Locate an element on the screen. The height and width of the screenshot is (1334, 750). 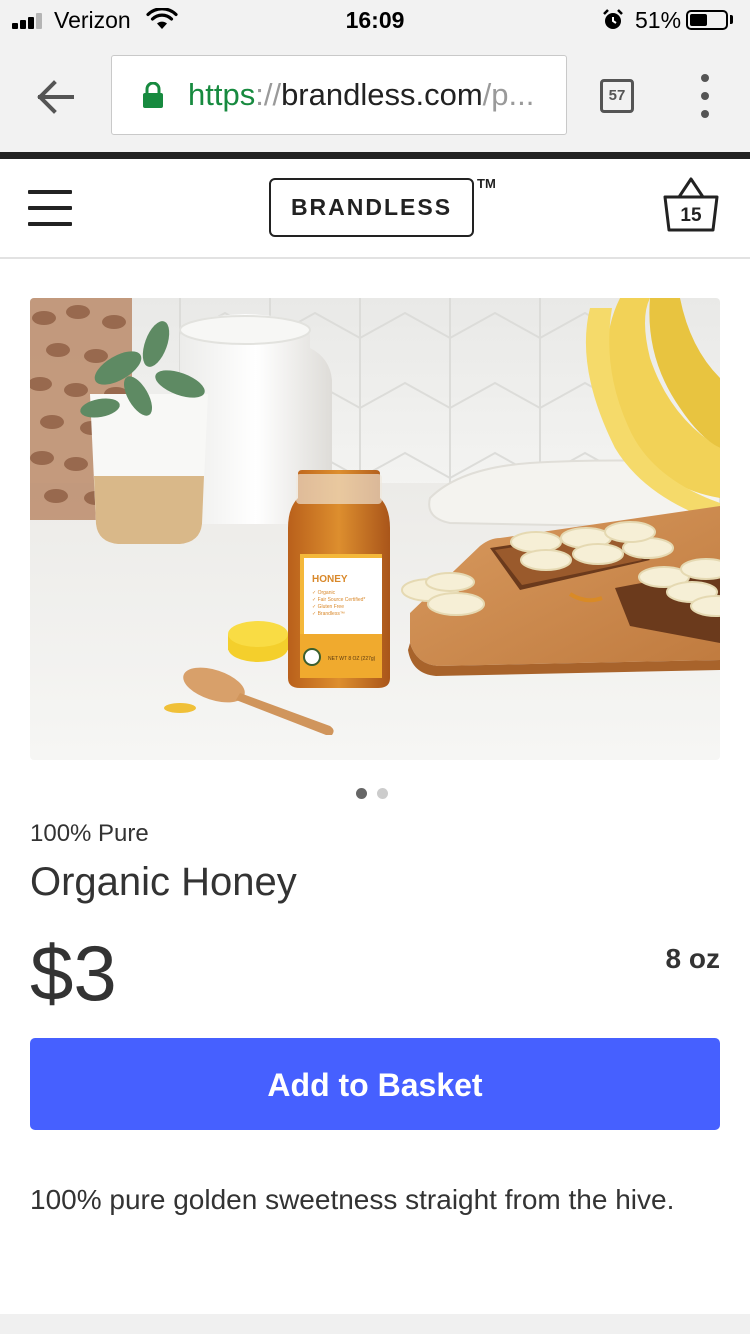
battery-level-fill is located at coordinates (698, 20).